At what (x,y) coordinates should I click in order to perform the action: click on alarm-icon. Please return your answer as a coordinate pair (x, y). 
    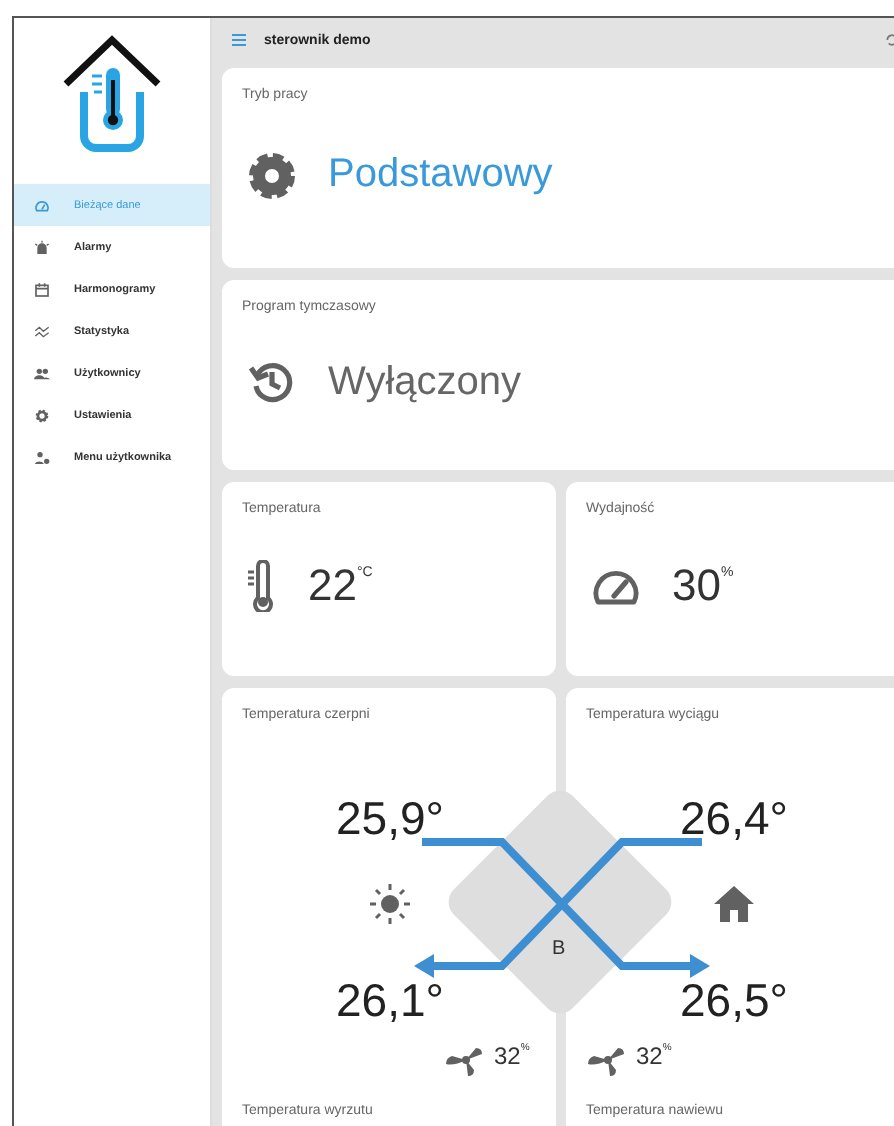
    Looking at the image, I should click on (42, 247).